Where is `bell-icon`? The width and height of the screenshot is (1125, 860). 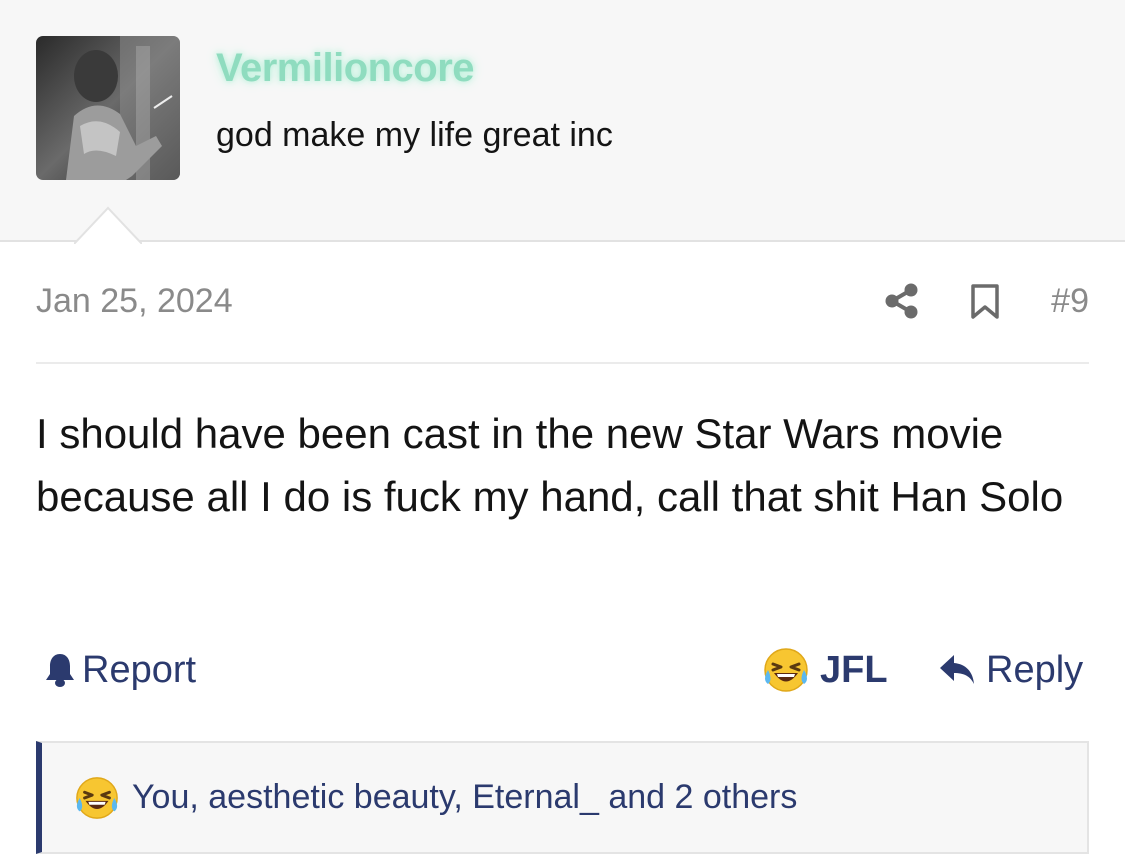
bell-icon is located at coordinates (60, 670).